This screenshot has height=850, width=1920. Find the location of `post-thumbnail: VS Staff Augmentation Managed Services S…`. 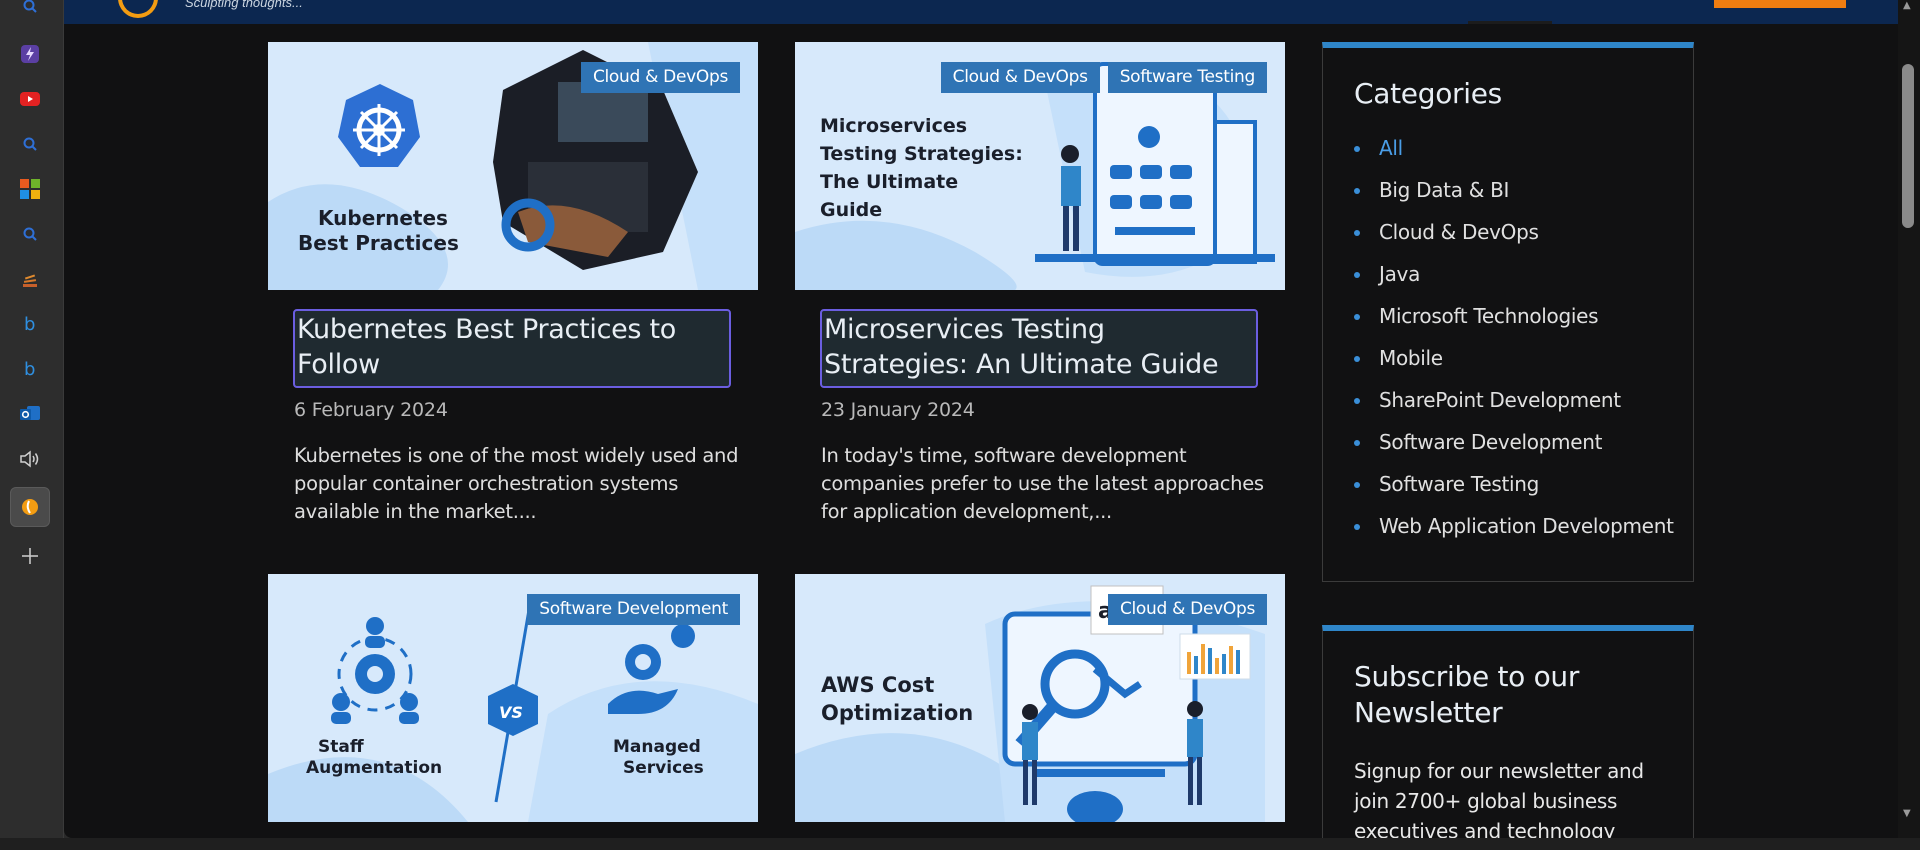

post-thumbnail: VS Staff Augmentation Managed Services S… is located at coordinates (513, 698).